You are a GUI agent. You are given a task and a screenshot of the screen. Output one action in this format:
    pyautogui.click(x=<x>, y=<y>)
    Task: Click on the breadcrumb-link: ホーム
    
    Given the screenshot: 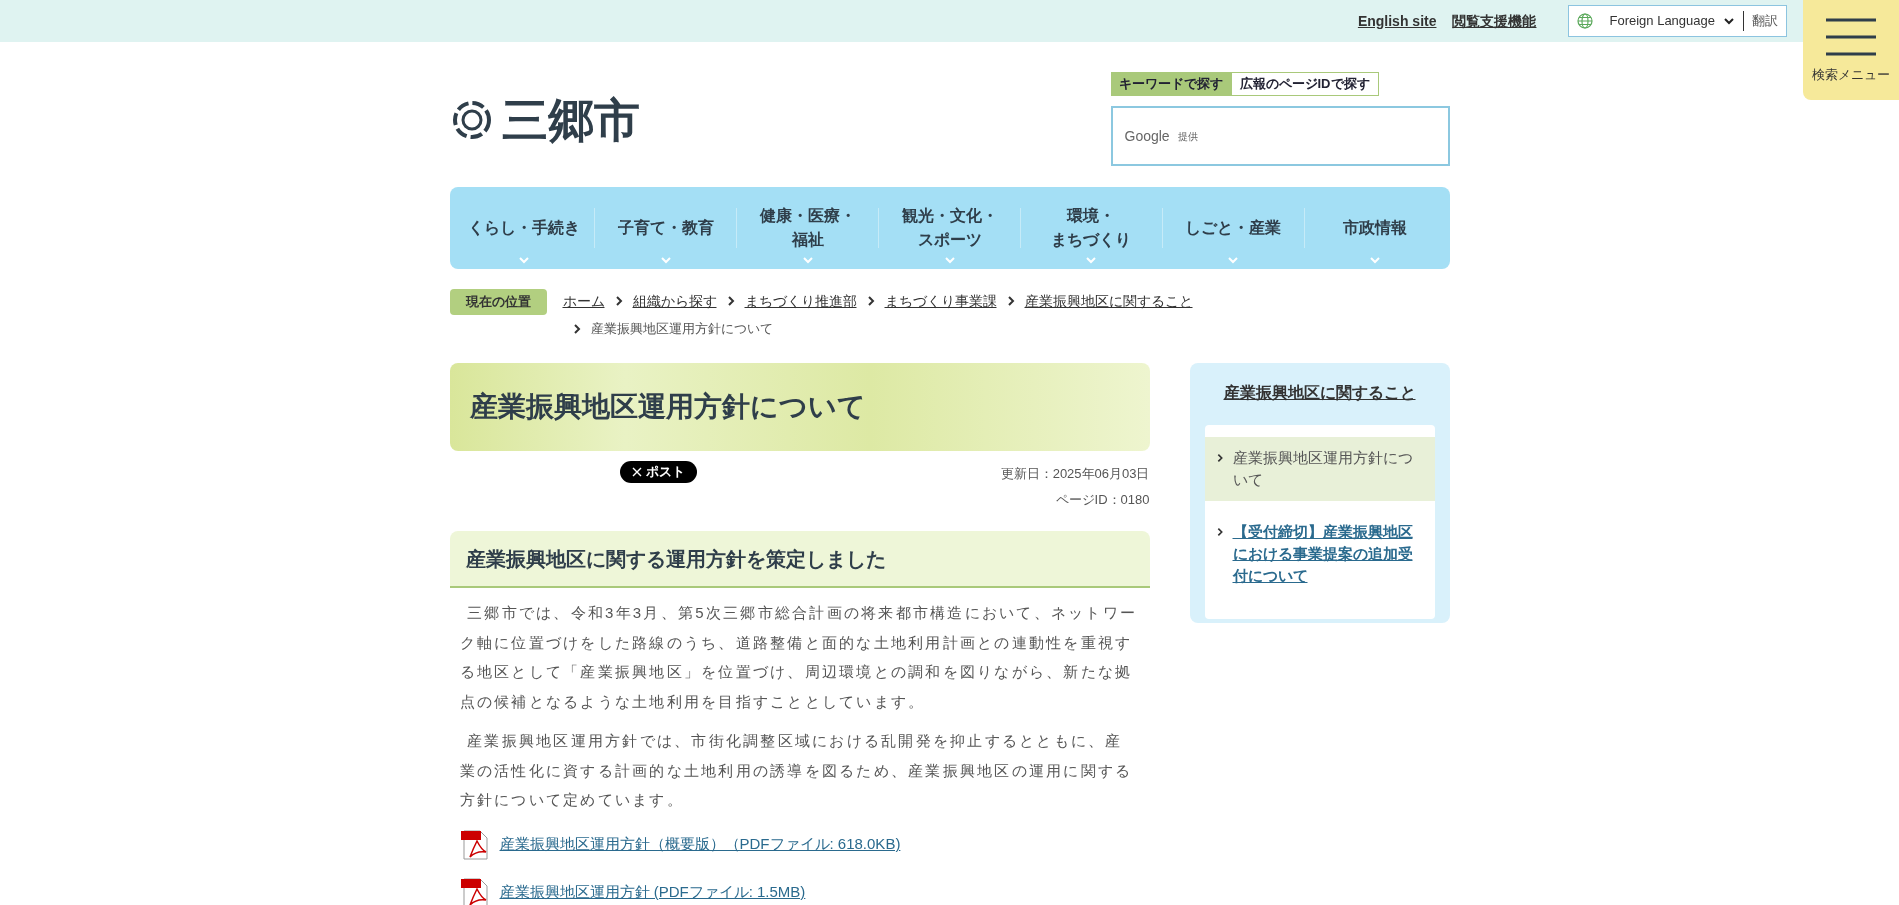 What is the action you would take?
    pyautogui.click(x=583, y=301)
    